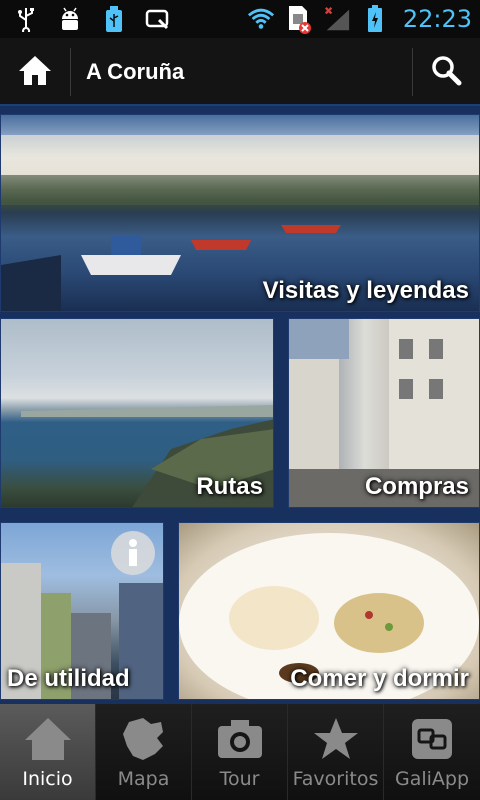 The height and width of the screenshot is (800, 480). Describe the element at coordinates (375, 19) in the screenshot. I see `battery-charging-icon` at that location.